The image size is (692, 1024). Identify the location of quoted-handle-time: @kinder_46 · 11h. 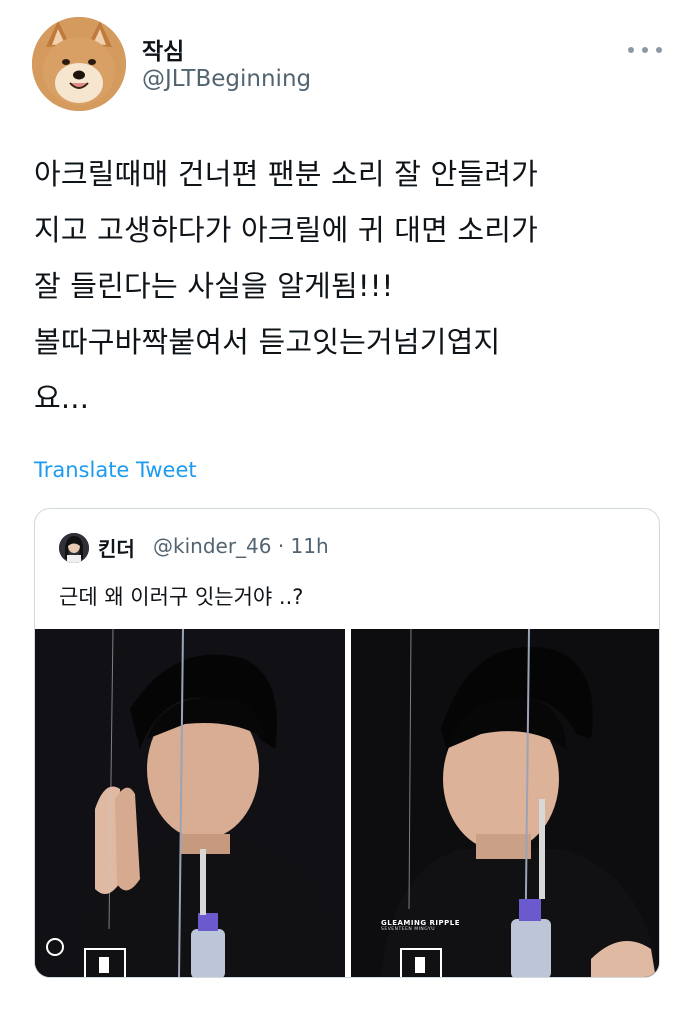
(241, 546).